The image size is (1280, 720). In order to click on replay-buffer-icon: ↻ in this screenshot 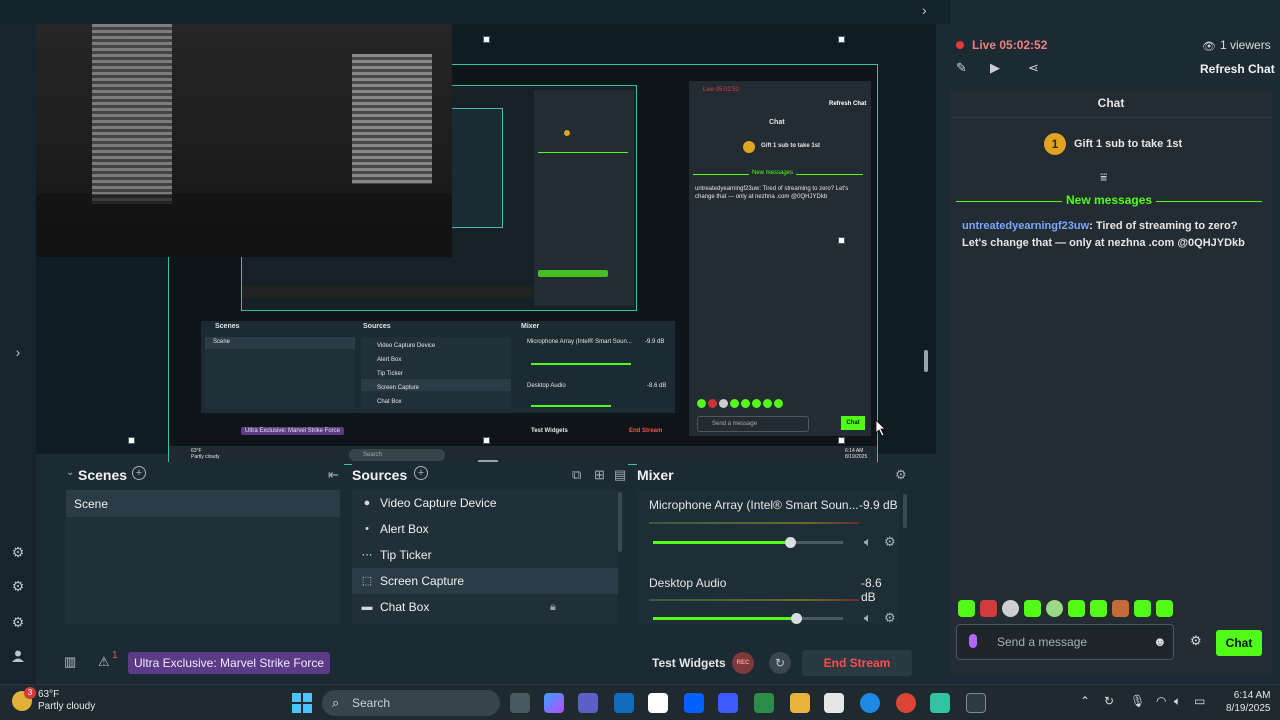, I will do `click(780, 663)`.